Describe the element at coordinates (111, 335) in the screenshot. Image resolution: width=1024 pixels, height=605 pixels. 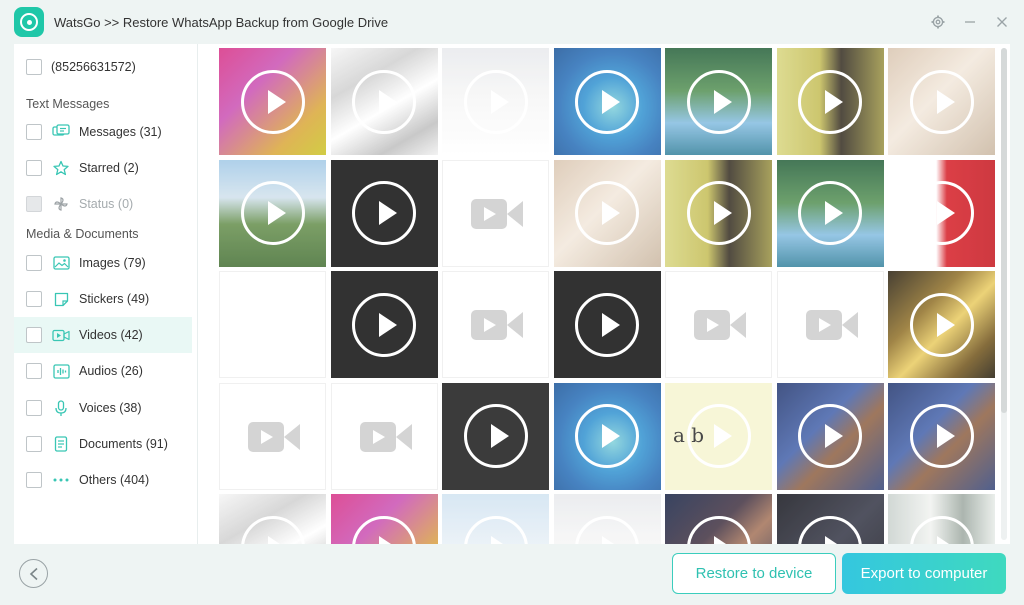
I see `sidebar-item-label: Videos (42)` at that location.